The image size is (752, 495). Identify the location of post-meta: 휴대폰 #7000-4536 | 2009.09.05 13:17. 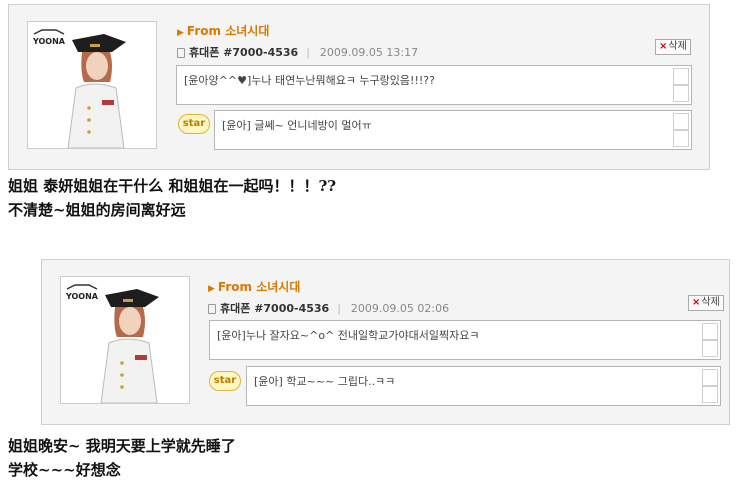
(297, 52).